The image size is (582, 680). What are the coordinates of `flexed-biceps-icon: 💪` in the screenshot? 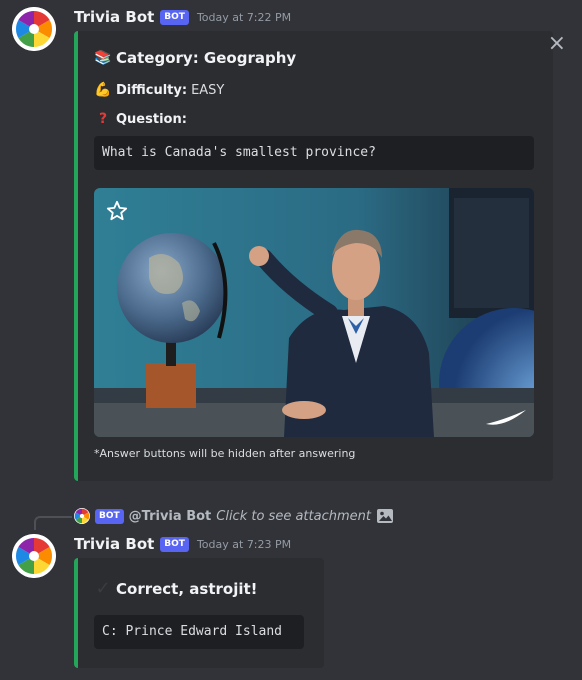 It's located at (103, 90).